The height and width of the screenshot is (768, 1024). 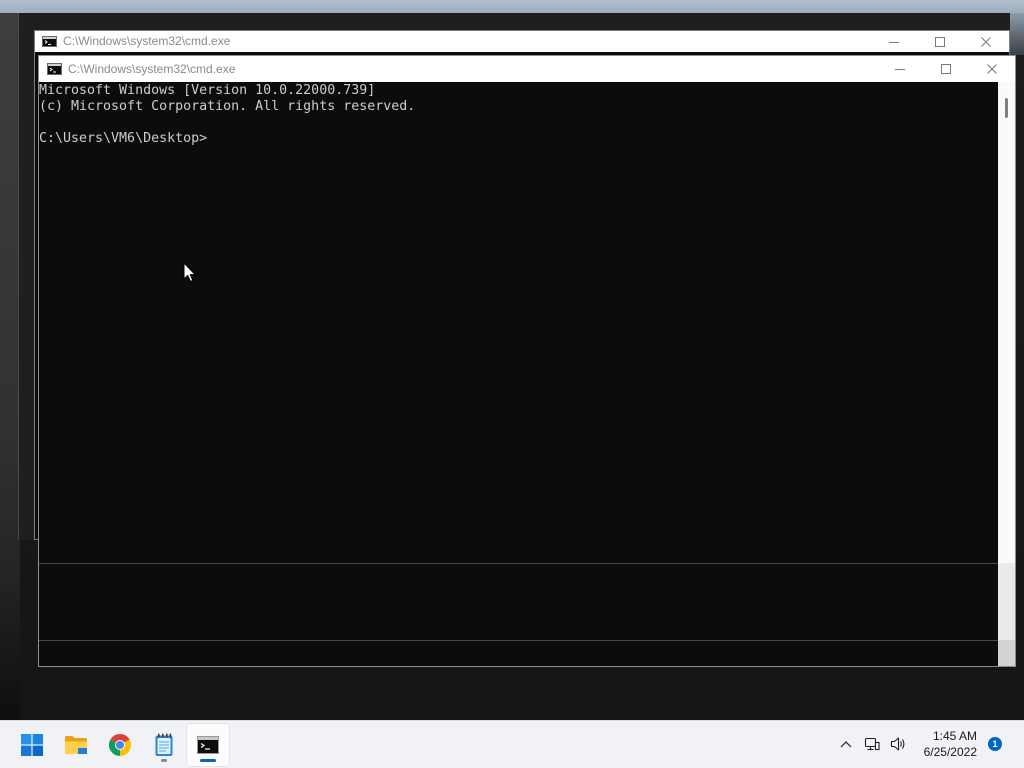 I want to click on clock: 1:45 AM 6/25/2022, so click(x=942, y=744).